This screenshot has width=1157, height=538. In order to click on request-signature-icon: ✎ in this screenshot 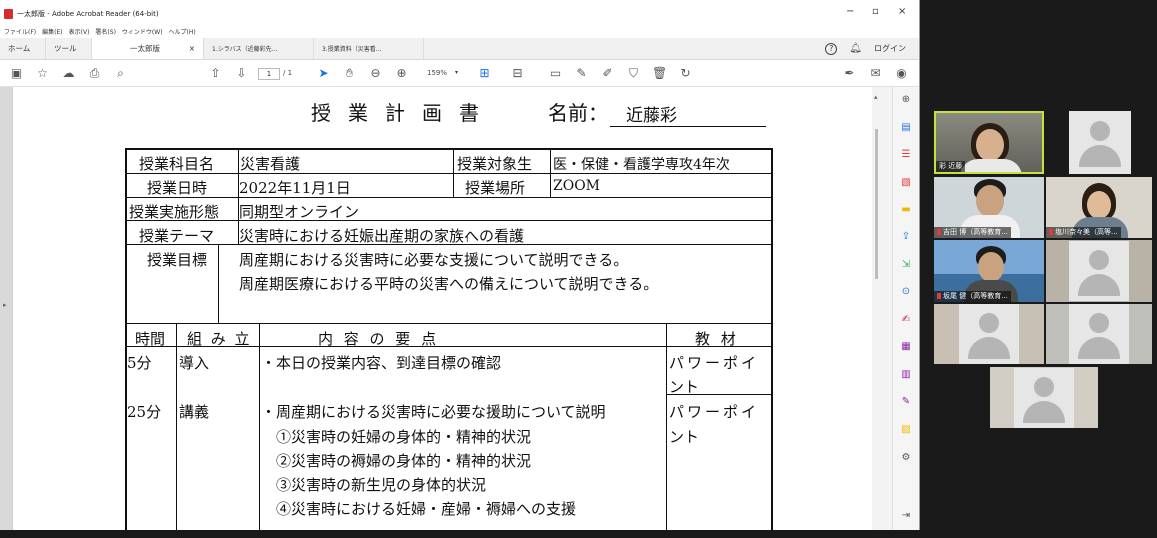, I will do `click(906, 401)`.